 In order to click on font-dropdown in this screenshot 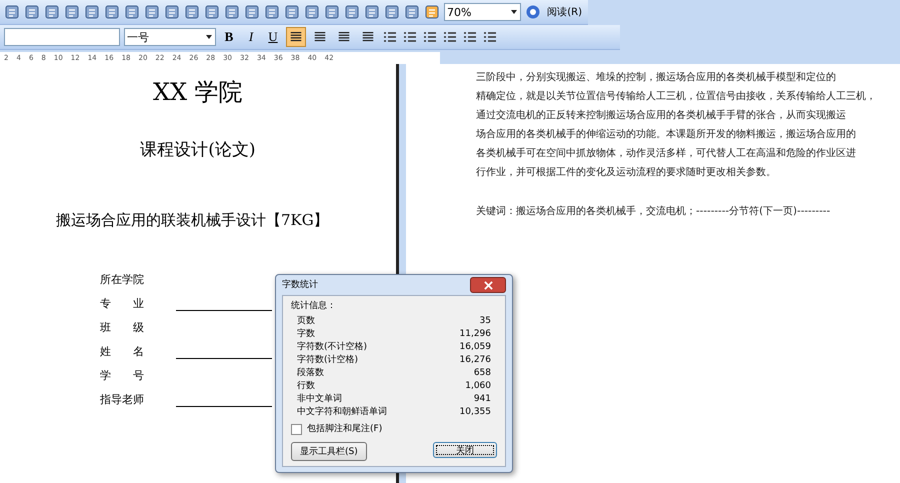, I will do `click(62, 37)`.